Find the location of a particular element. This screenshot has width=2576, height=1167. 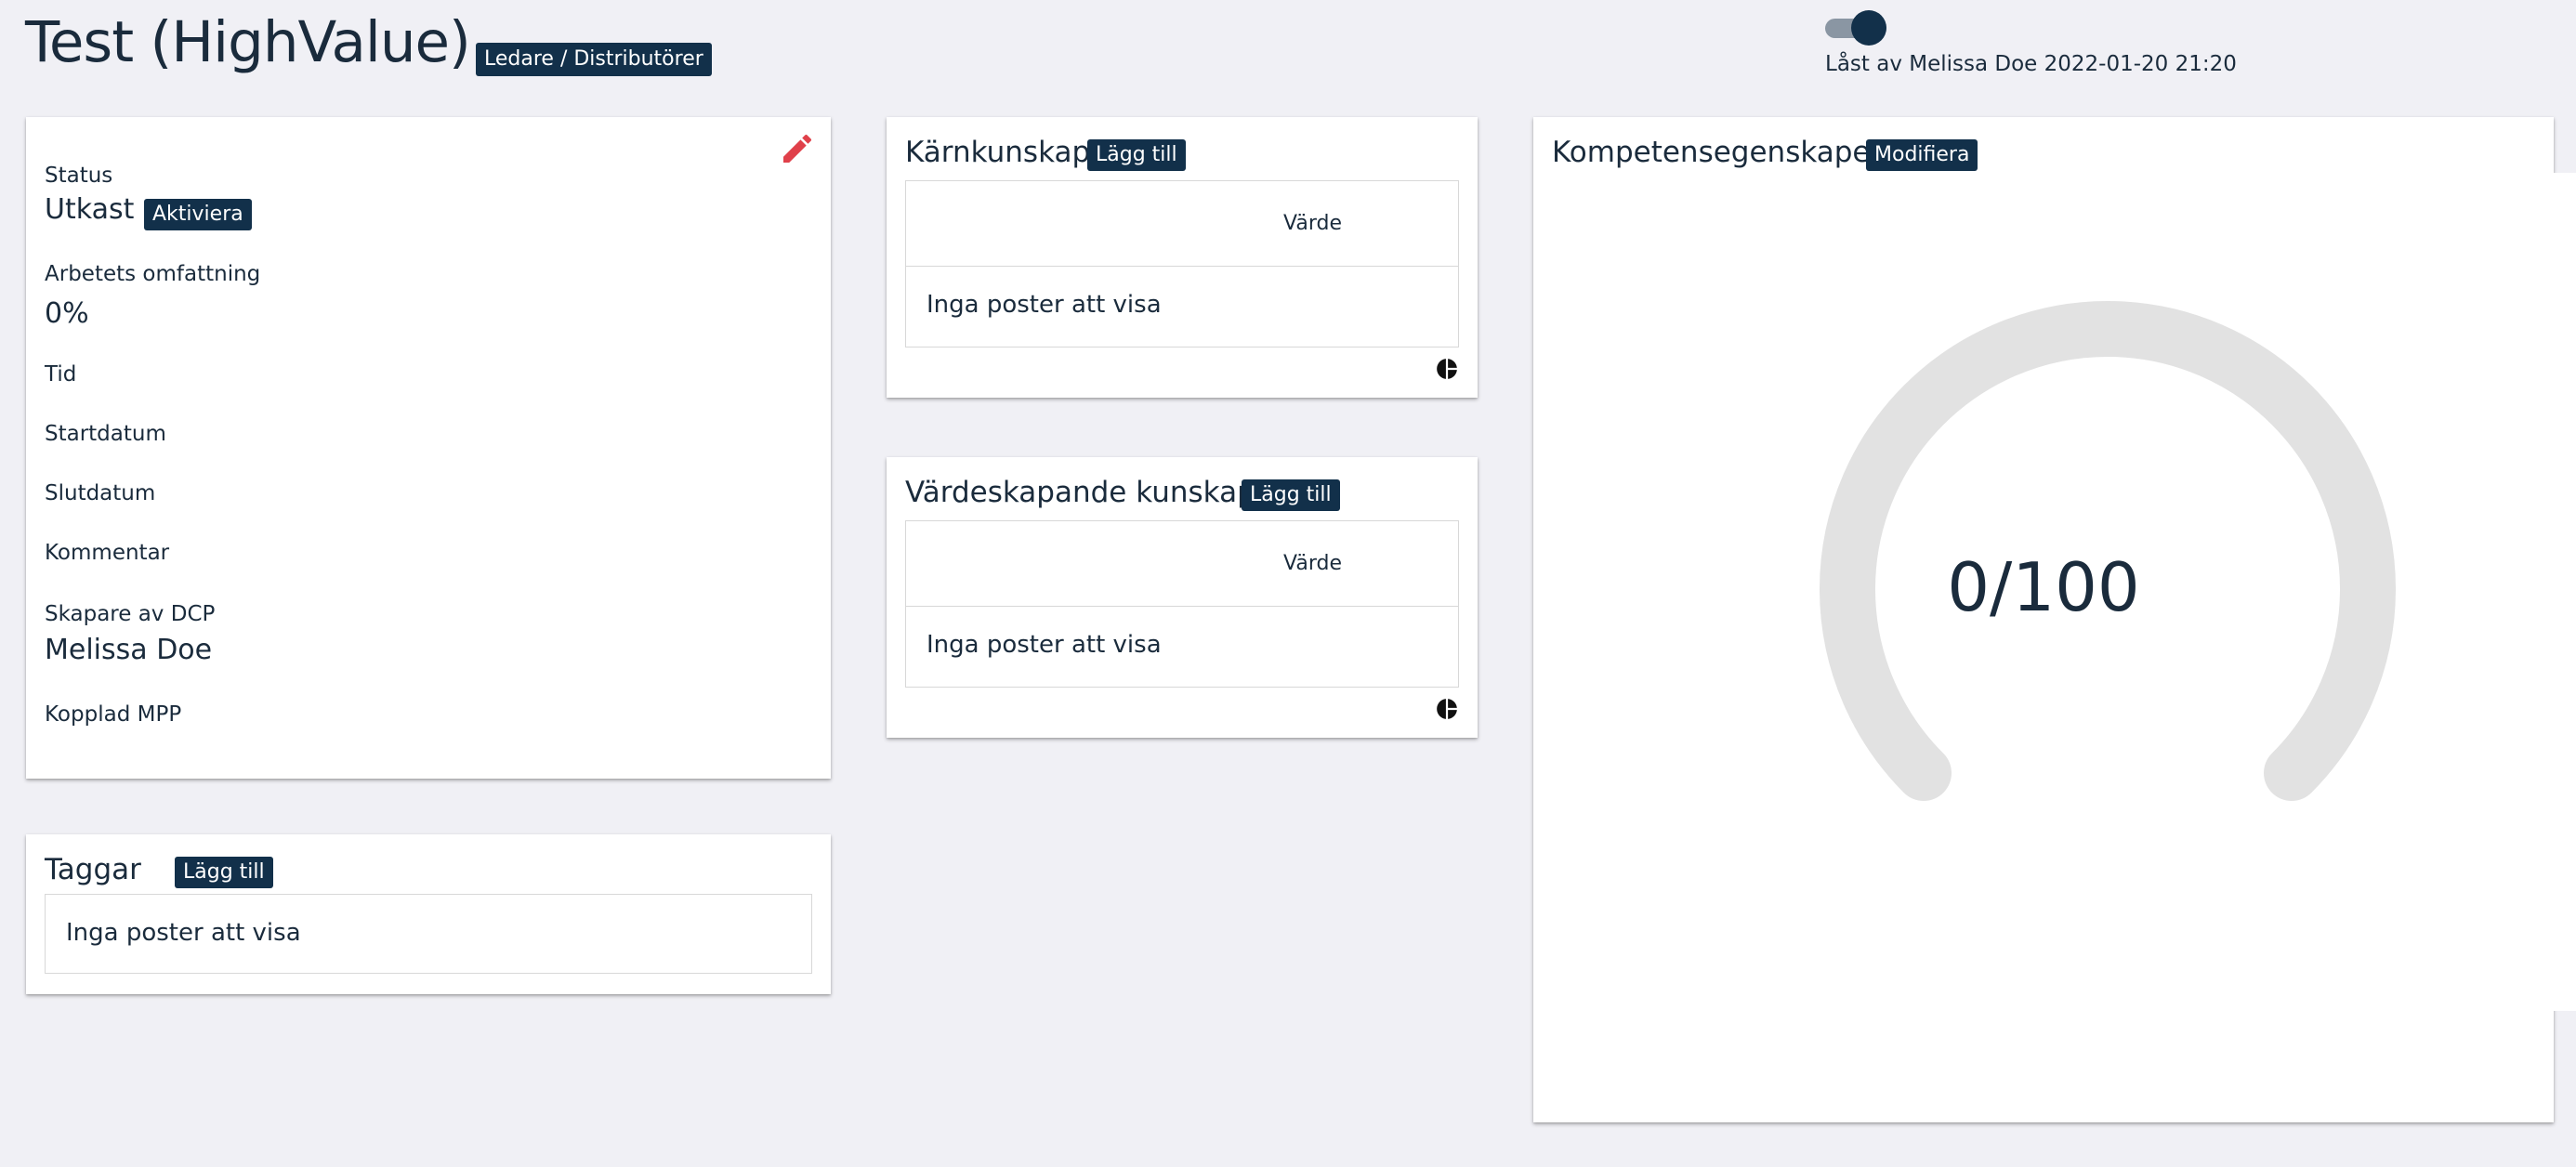

core-knowledge-empty-text: Inga poster att visa is located at coordinates (1044, 305).